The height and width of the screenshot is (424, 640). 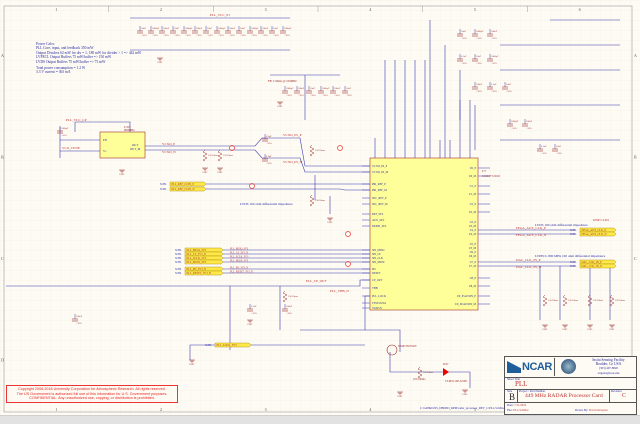 What do you see at coordinates (316, 281) in the screenshot?
I see `net-cp-out: PLL_CP_OUT` at bounding box center [316, 281].